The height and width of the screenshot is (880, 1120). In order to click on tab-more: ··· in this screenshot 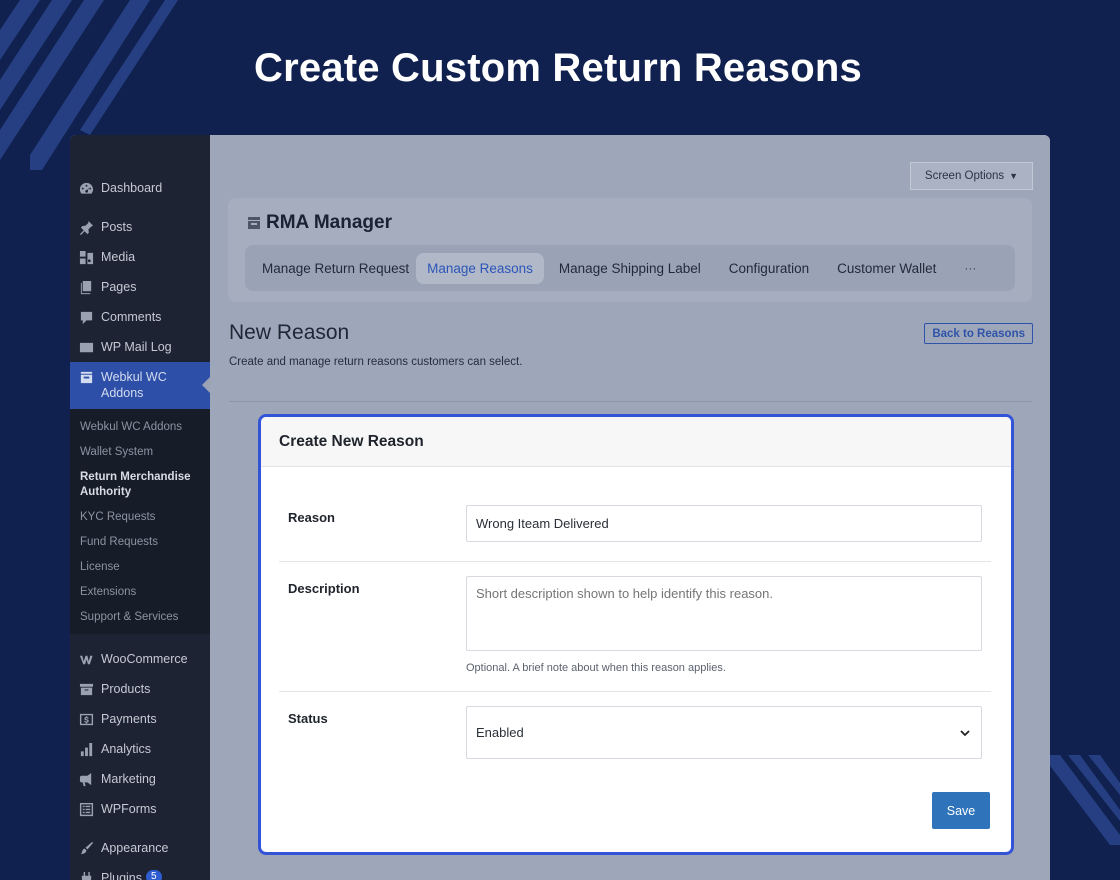, I will do `click(970, 268)`.